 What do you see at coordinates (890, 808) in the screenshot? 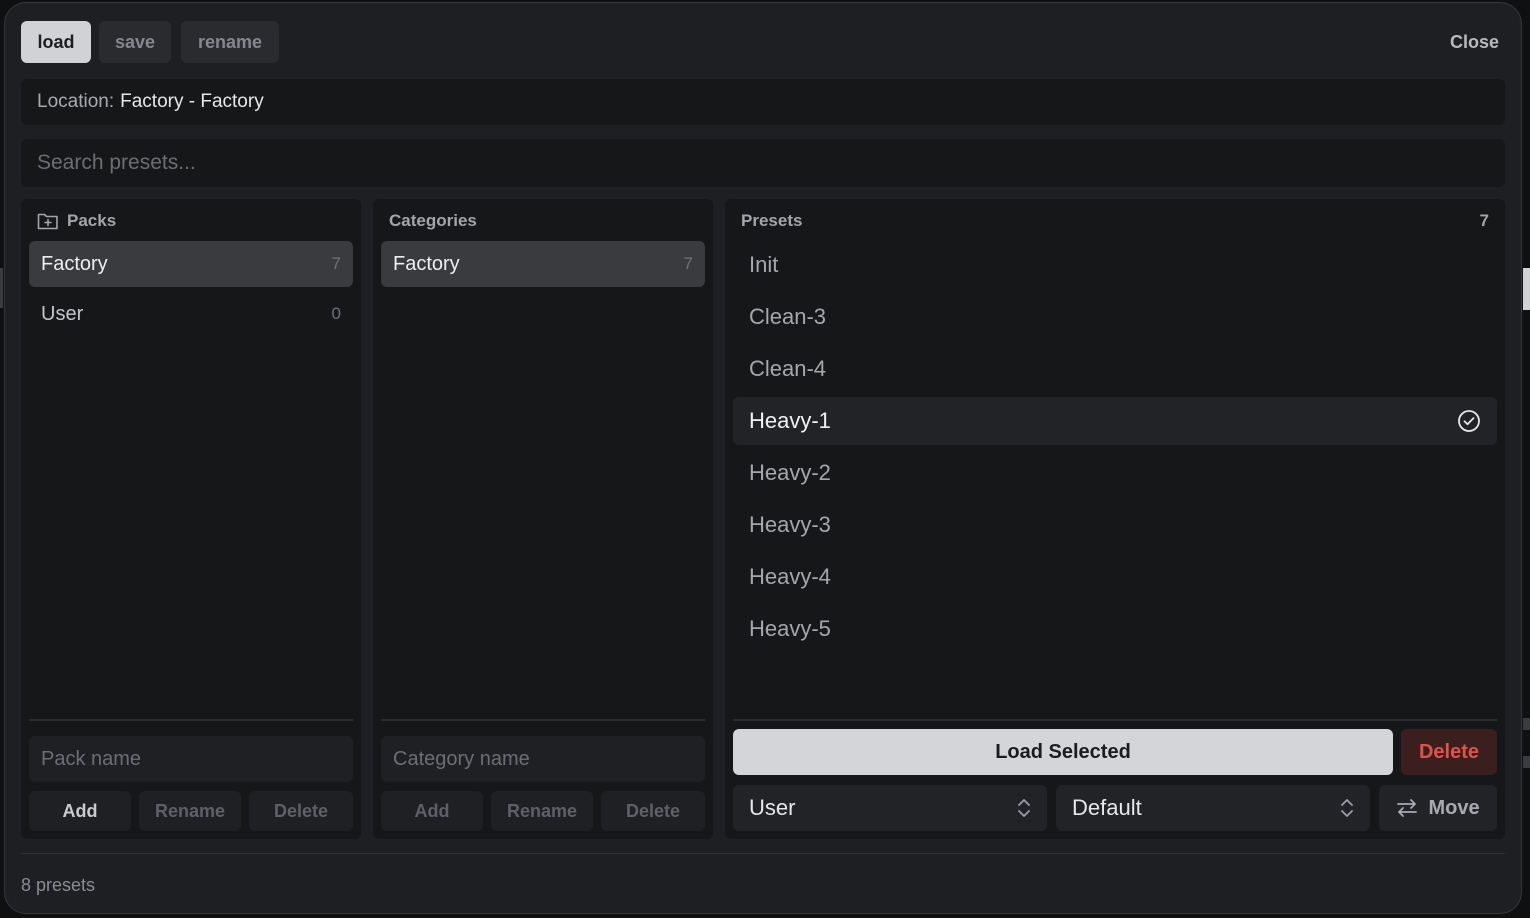
I see `pack-select: User` at bounding box center [890, 808].